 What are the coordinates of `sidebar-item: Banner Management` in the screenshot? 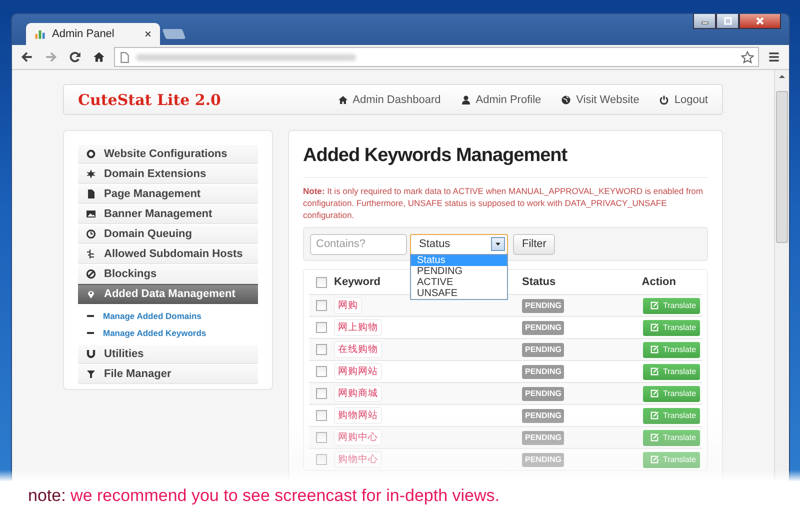 It's located at (168, 214).